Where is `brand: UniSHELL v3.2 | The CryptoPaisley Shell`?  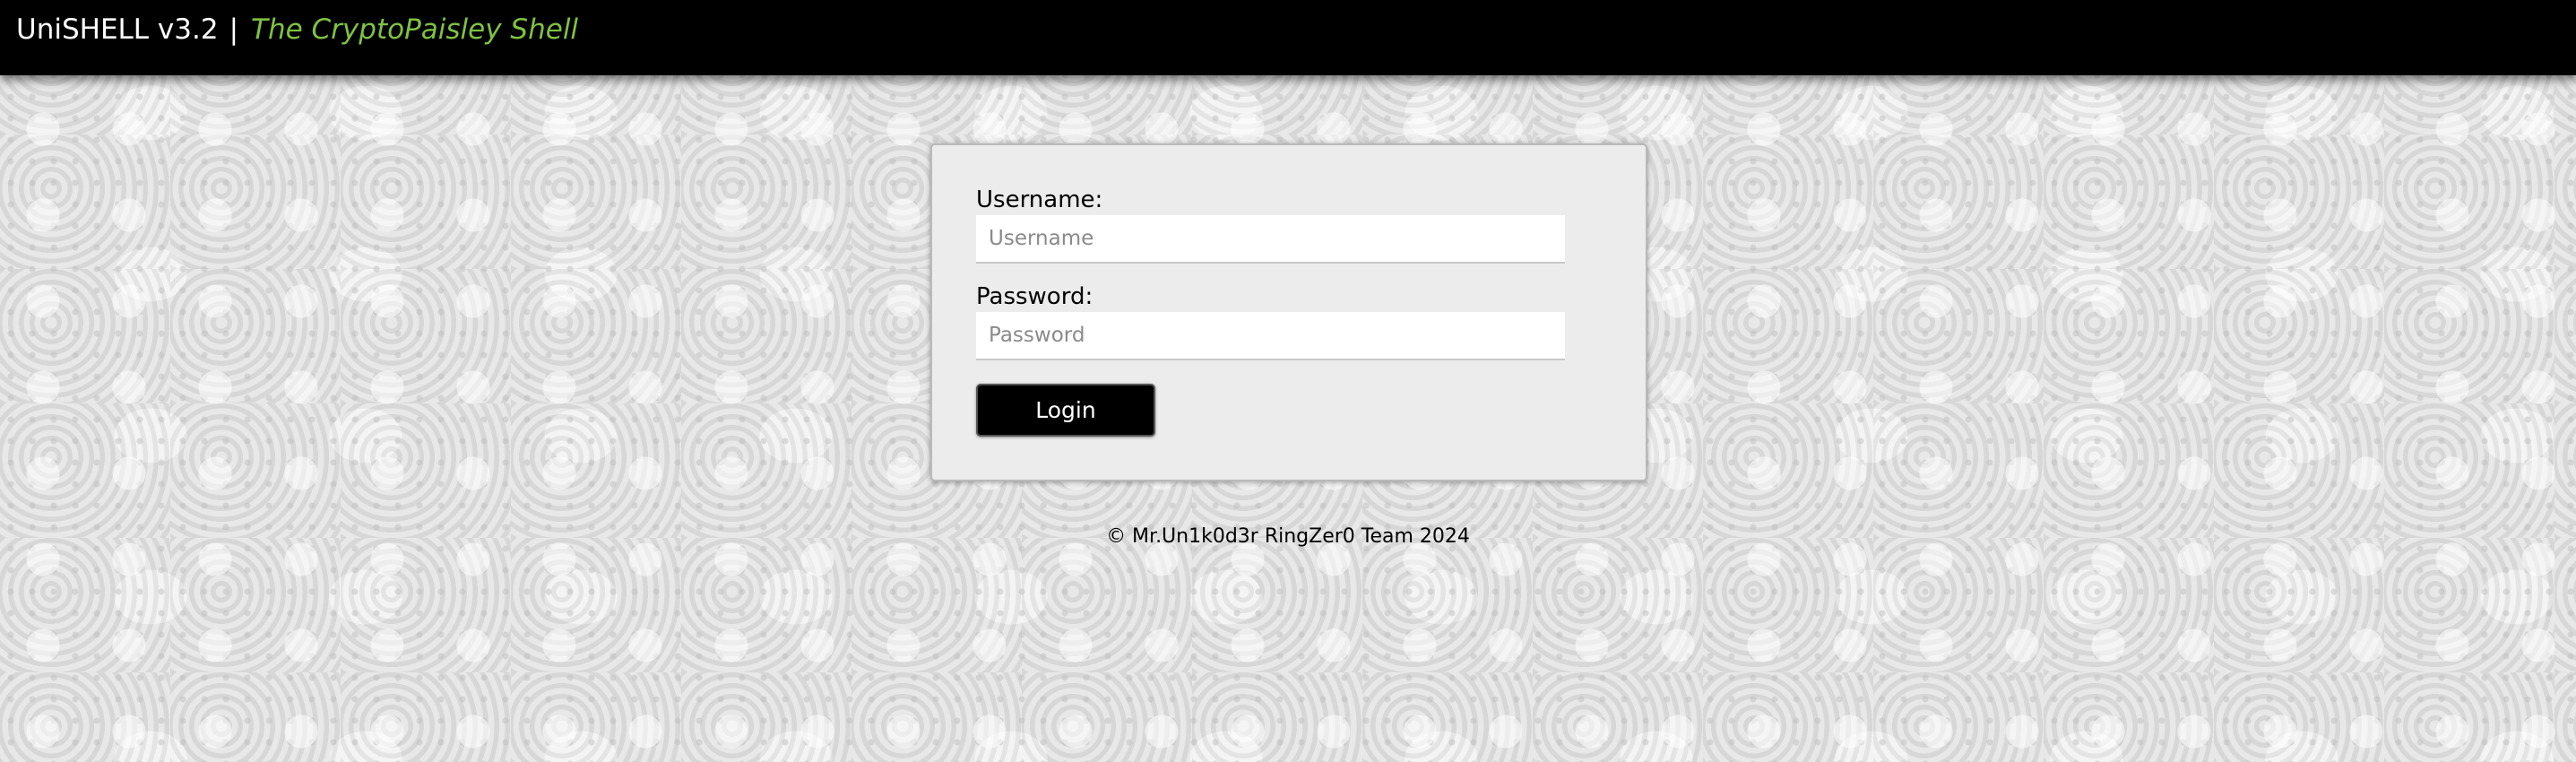
brand: UniSHELL v3.2 | The CryptoPaisley Shell is located at coordinates (297, 29).